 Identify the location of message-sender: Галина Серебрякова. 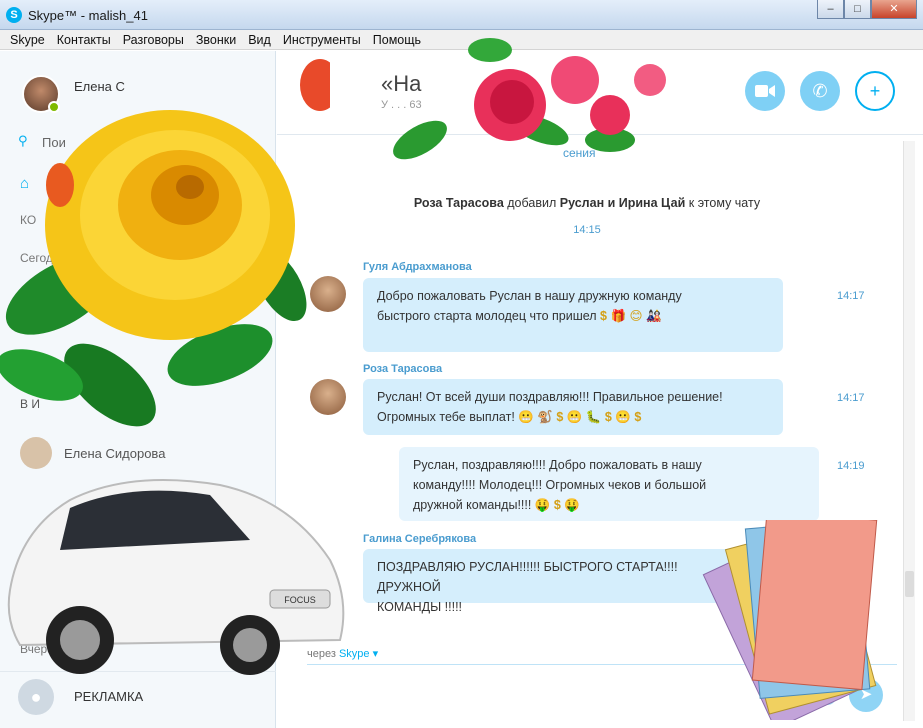
(420, 539).